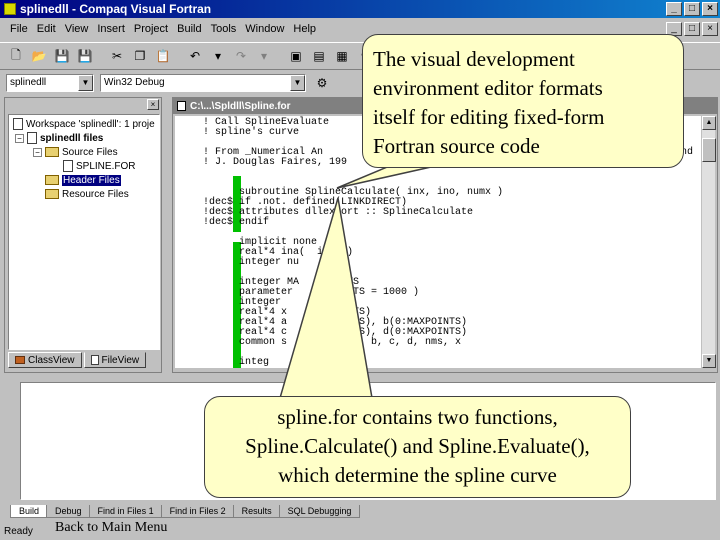  Describe the element at coordinates (224, 29) in the screenshot. I see `menu-tools: Tools` at that location.